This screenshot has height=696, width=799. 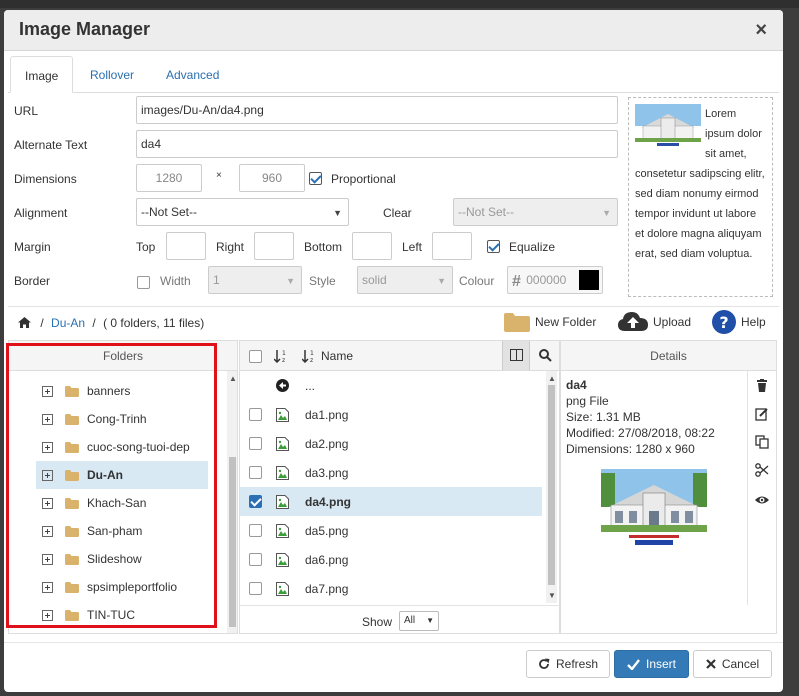 What do you see at coordinates (85, 29) in the screenshot?
I see `dialog-title: Image Manager` at bounding box center [85, 29].